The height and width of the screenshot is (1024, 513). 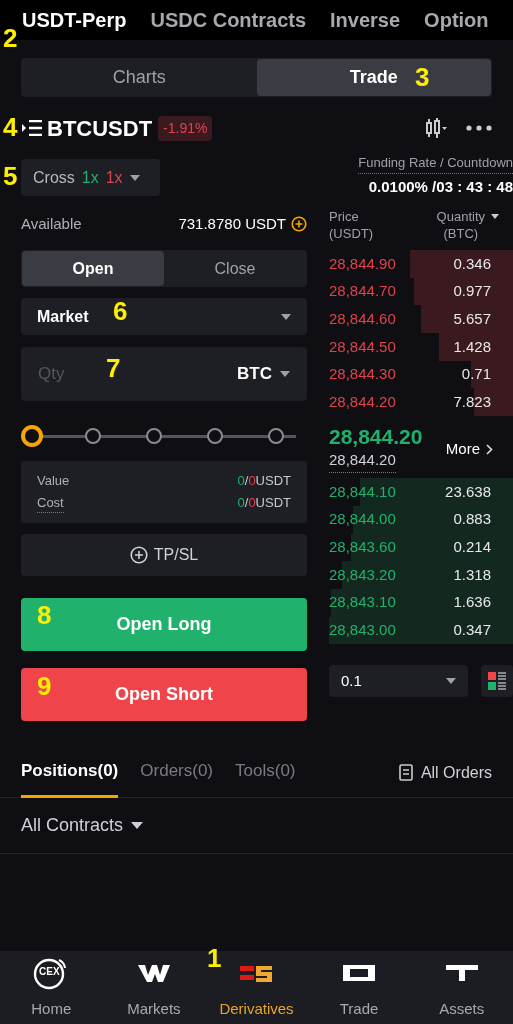 I want to click on price-cell-text: 28,844.30, so click(x=362, y=374).